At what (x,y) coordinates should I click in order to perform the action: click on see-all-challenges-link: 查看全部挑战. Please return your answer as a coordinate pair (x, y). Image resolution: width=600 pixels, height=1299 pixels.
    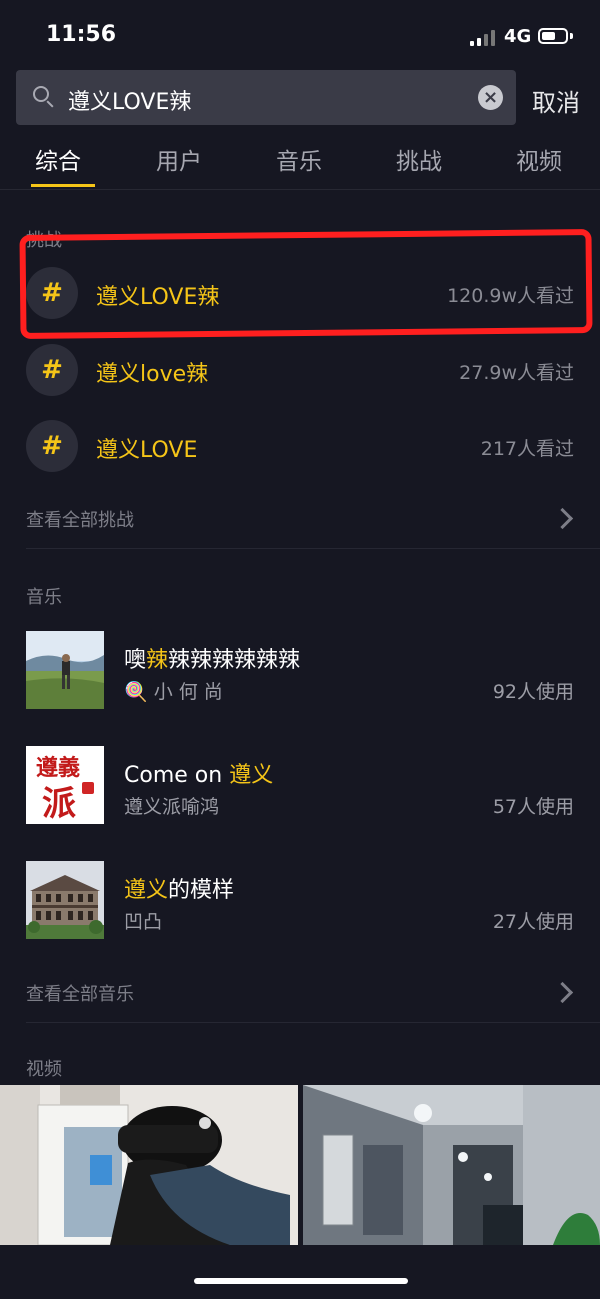
    Looking at the image, I should click on (80, 519).